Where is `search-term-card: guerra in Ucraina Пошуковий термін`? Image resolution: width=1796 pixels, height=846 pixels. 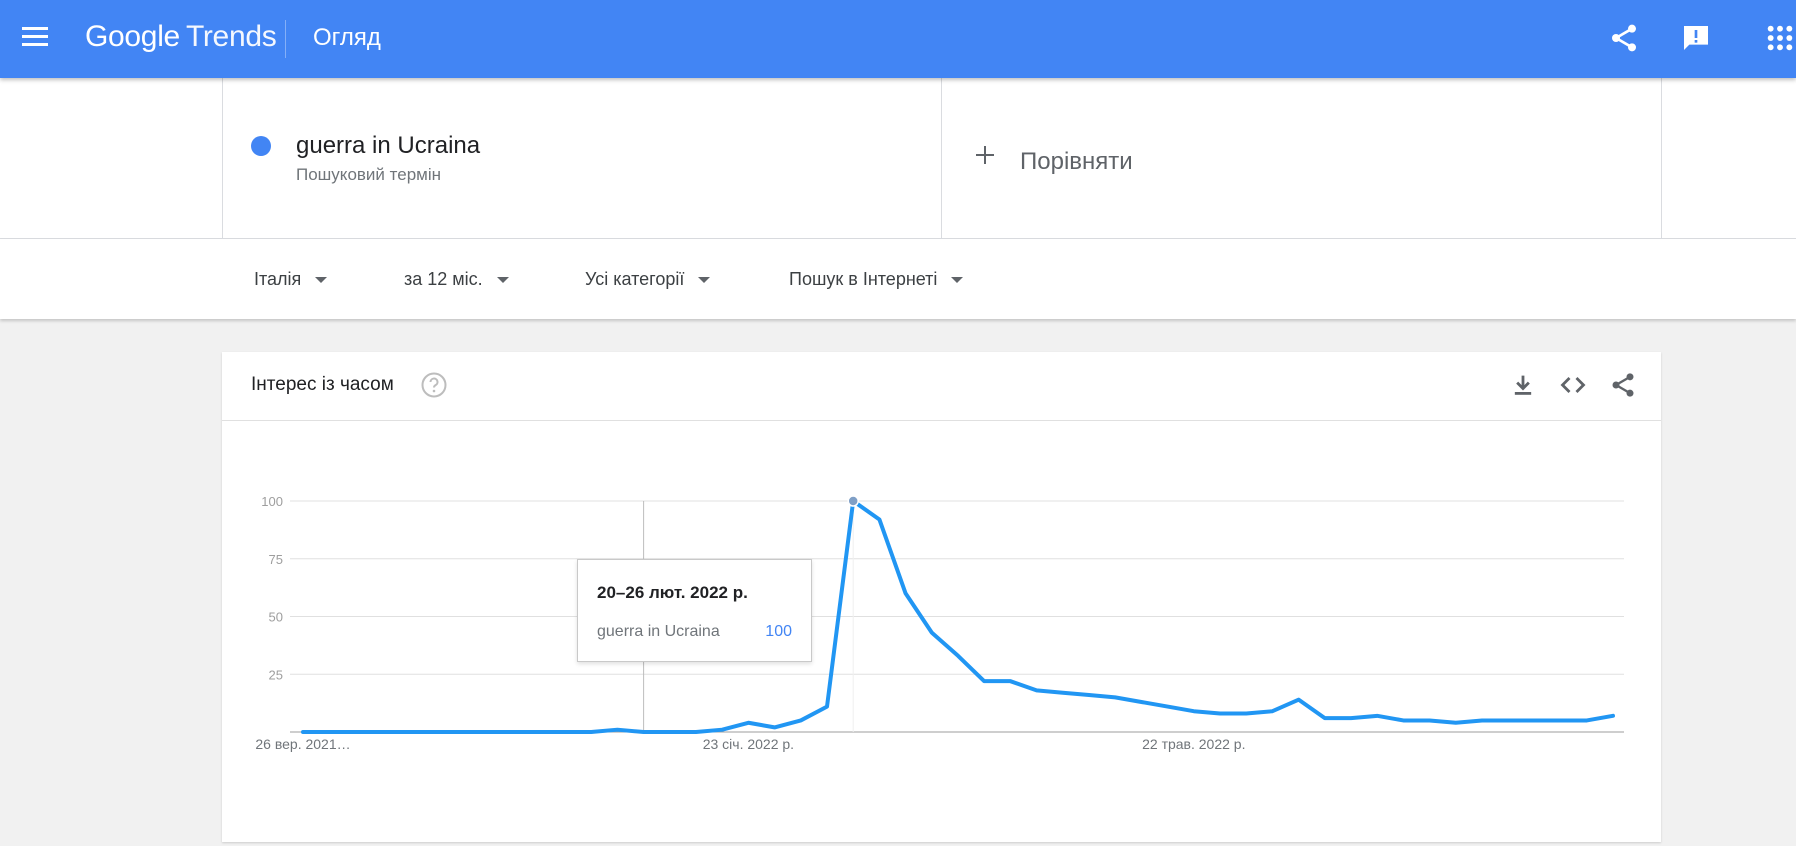
search-term-card: guerra in Ucraina Пошуковий термін is located at coordinates (582, 158).